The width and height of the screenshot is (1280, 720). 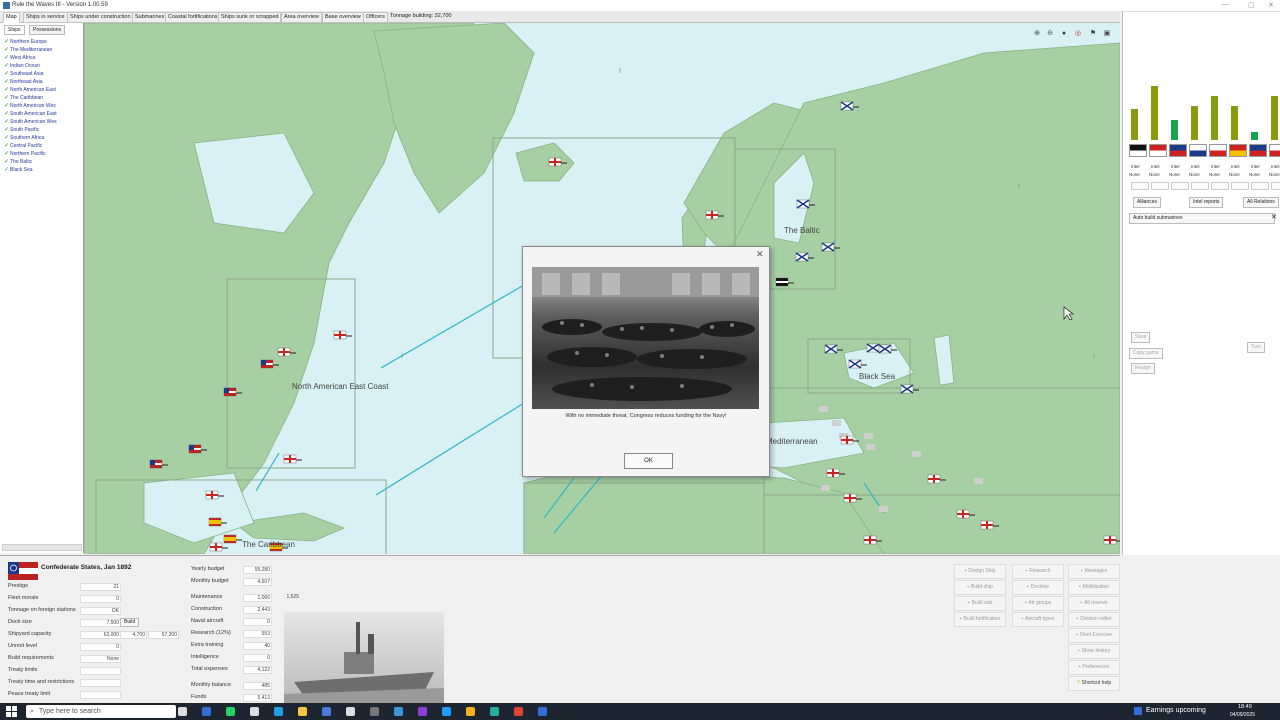 I want to click on region-item: The Mediterranean, so click(x=31, y=50).